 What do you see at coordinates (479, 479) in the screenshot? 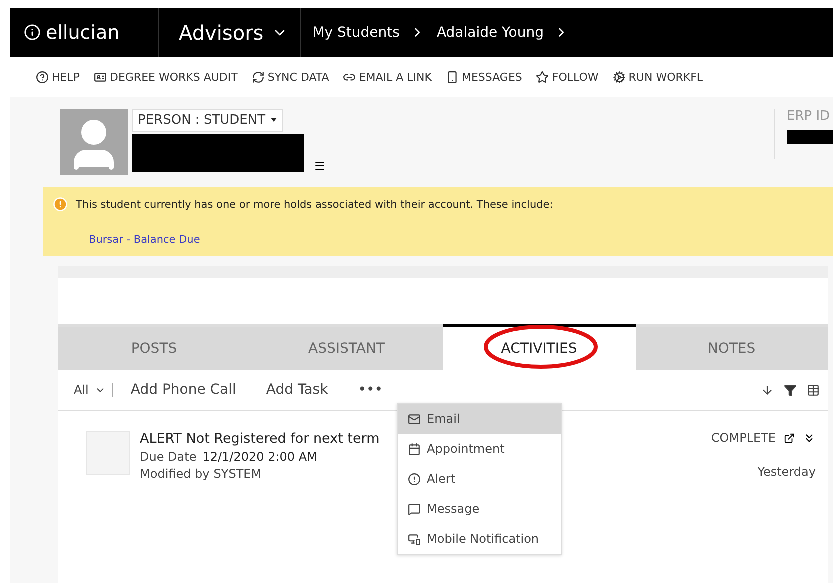
I see `menu-item: Alert` at bounding box center [479, 479].